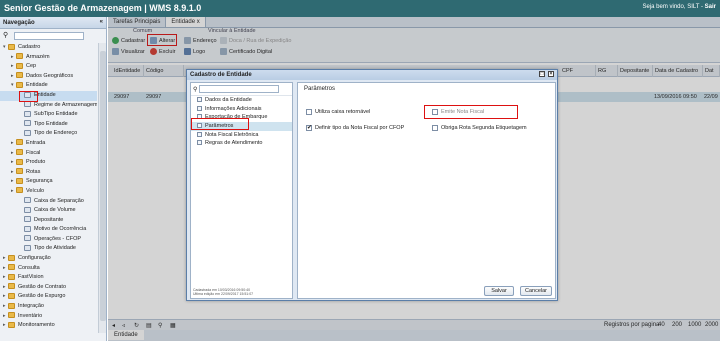 The width and height of the screenshot is (720, 341). I want to click on sidebar-item-label: Gestão de Contrato, so click(42, 286).